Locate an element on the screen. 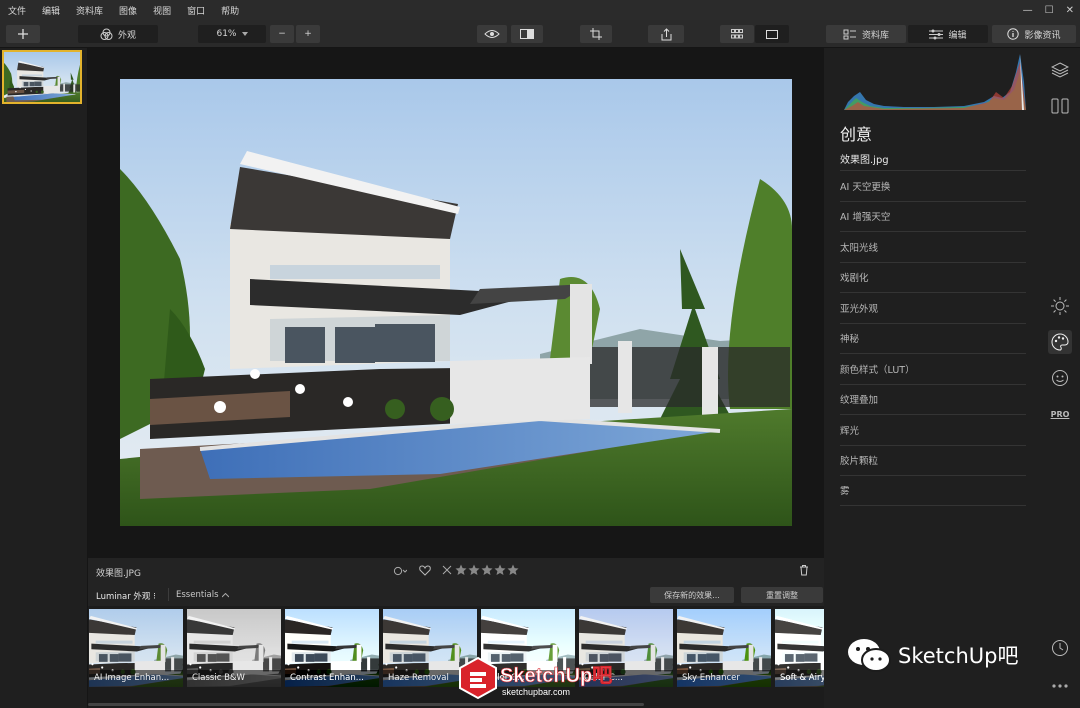 The width and height of the screenshot is (1080, 708). logo-url-text: sketchupbar.com is located at coordinates (536, 692).